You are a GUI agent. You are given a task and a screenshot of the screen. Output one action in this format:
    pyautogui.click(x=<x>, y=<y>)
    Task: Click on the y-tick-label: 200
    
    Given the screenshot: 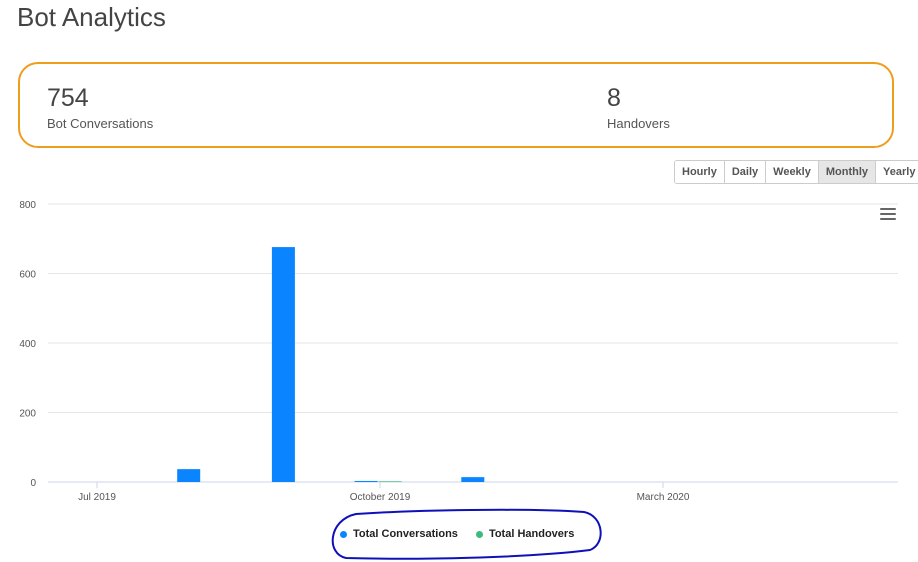 What is the action you would take?
    pyautogui.click(x=27, y=414)
    